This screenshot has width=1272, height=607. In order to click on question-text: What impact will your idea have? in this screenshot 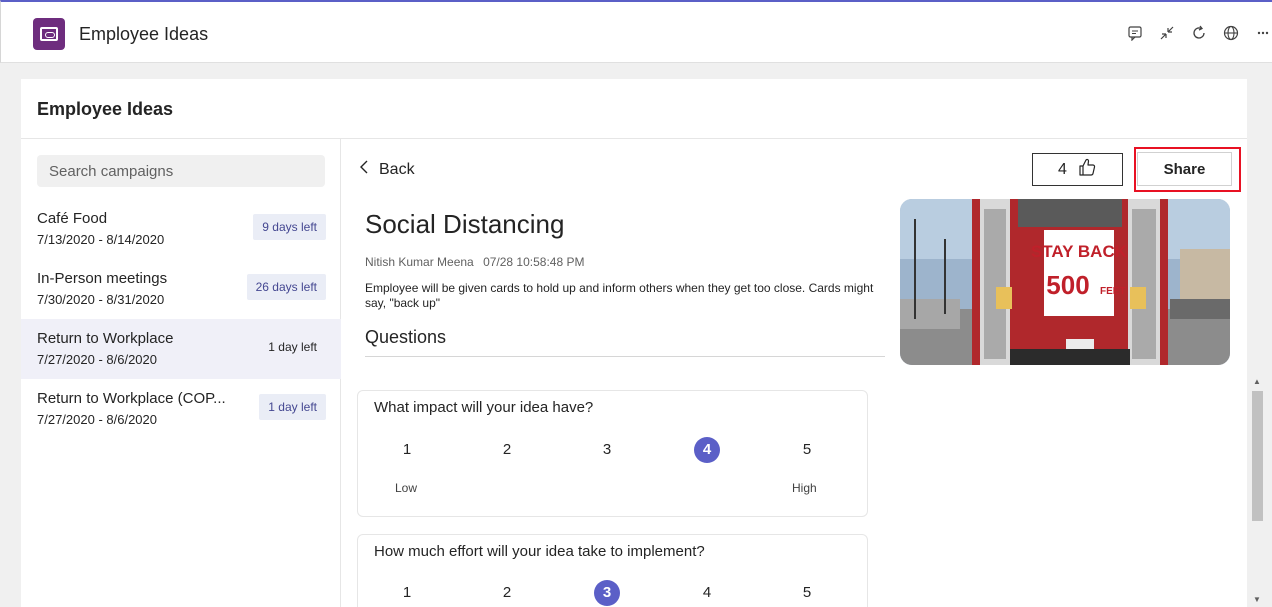, I will do `click(484, 407)`.